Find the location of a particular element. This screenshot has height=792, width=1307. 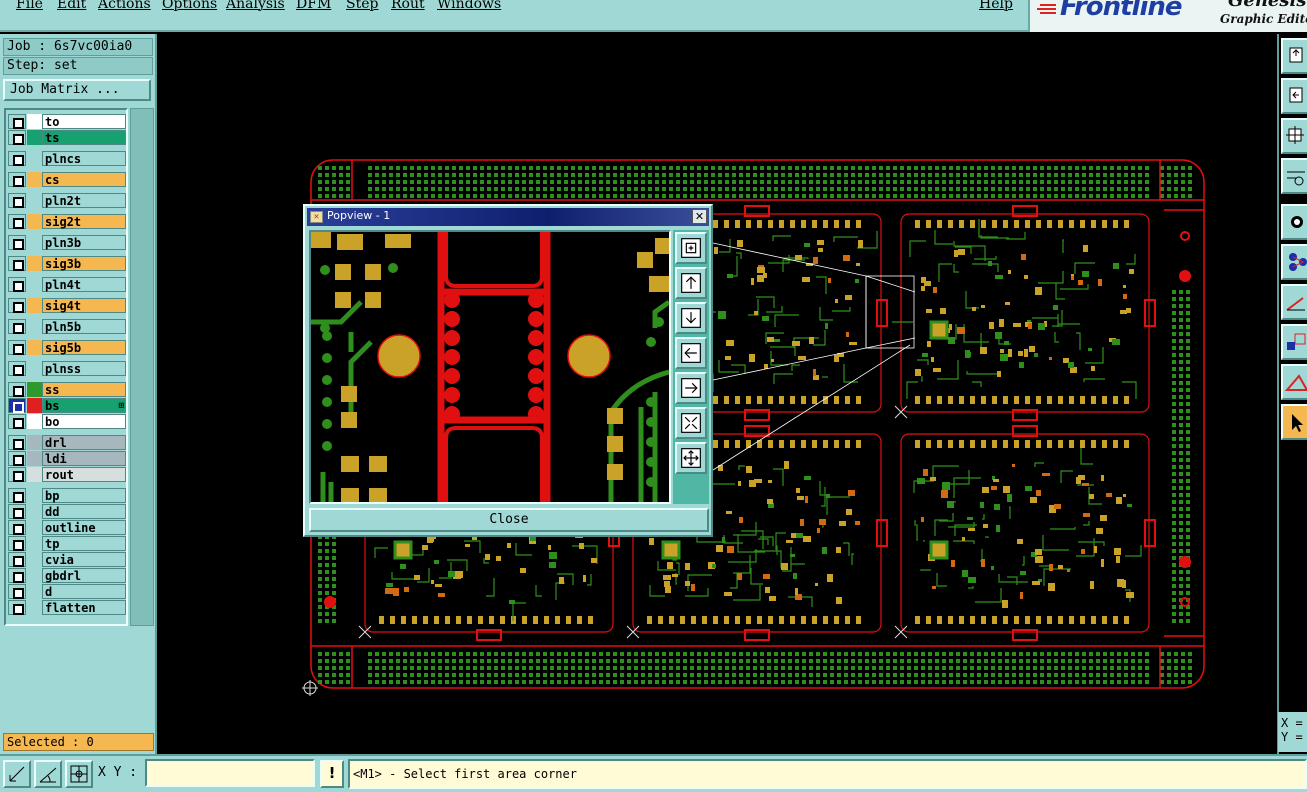

layer-name: pln4t is located at coordinates (84, 284).